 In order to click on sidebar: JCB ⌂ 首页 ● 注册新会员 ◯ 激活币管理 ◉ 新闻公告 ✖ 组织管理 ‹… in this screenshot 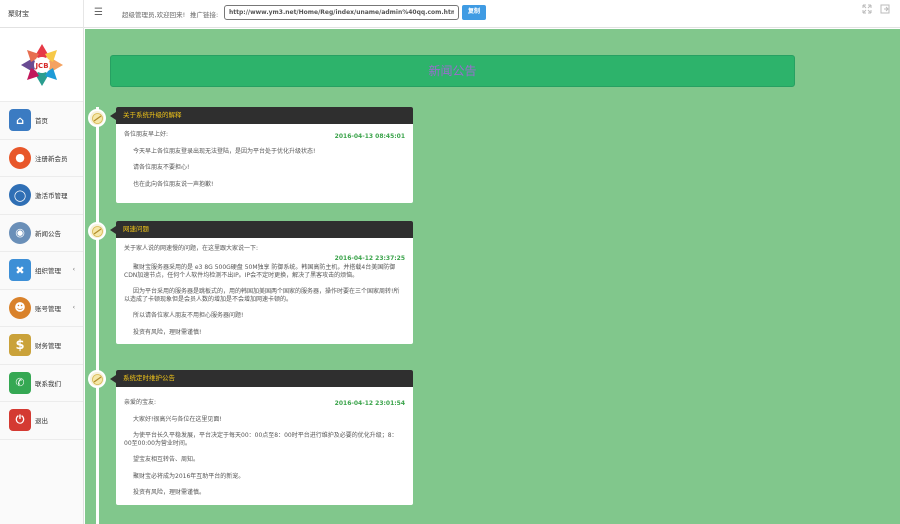, I will do `click(42, 276)`.